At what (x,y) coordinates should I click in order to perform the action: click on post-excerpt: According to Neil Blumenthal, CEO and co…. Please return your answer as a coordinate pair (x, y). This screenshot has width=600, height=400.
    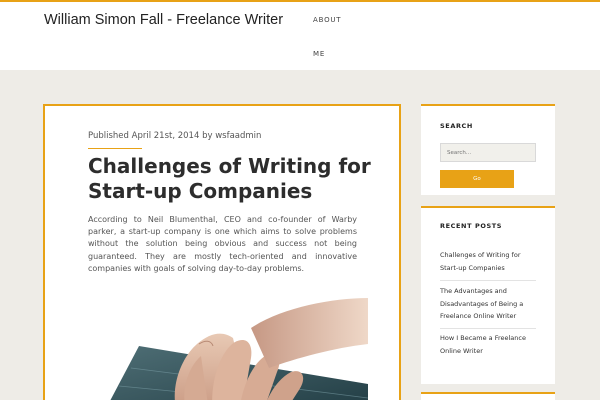
    Looking at the image, I should click on (222, 244).